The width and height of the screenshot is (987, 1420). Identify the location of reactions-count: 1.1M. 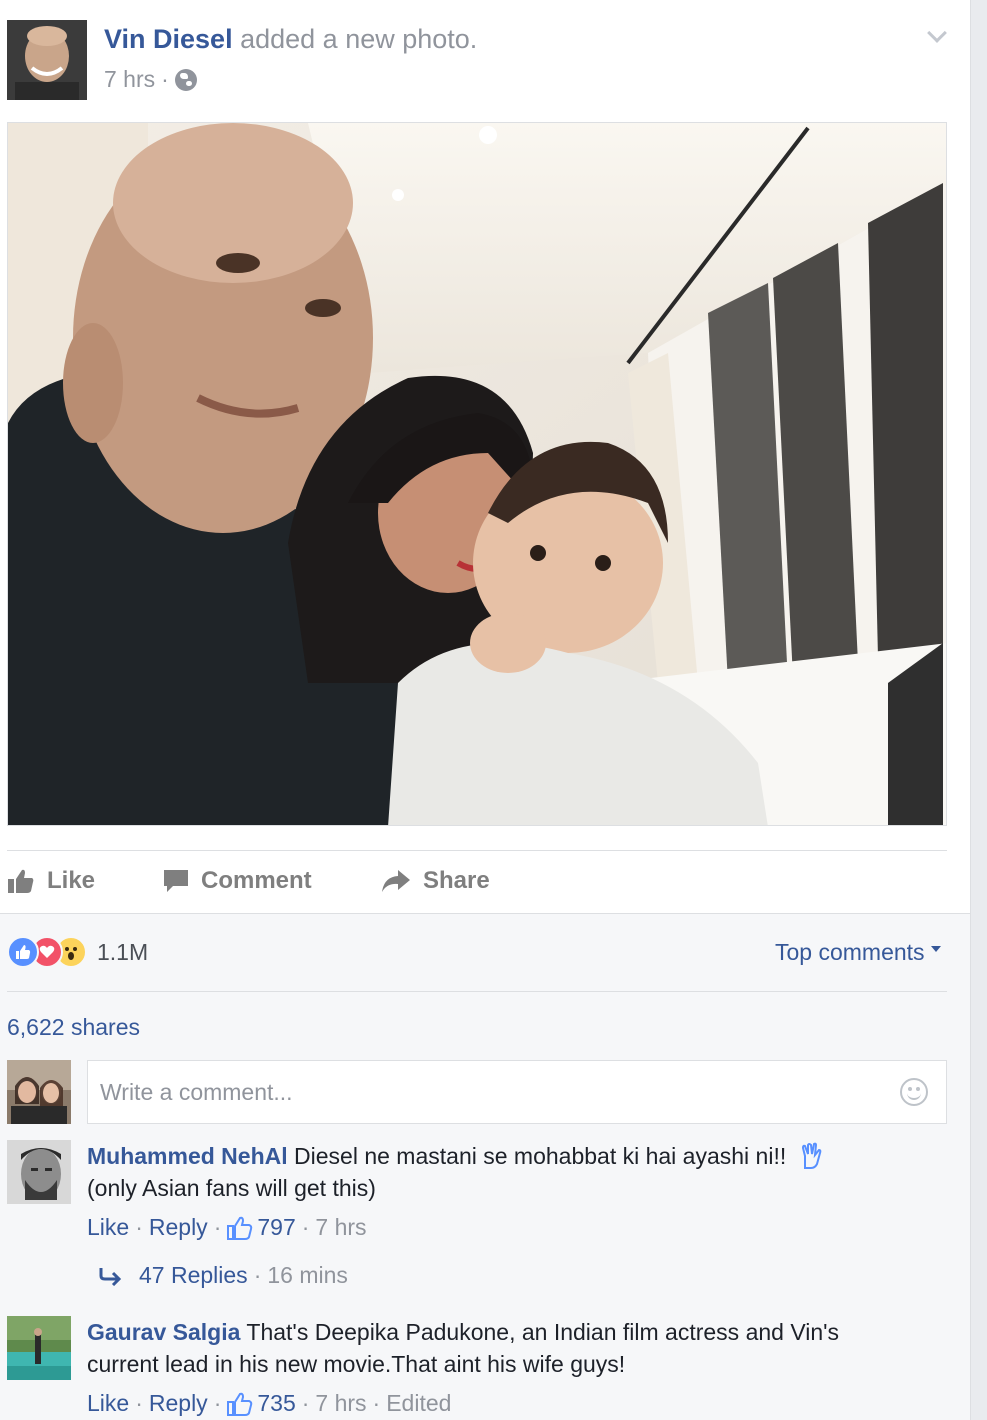
(122, 952).